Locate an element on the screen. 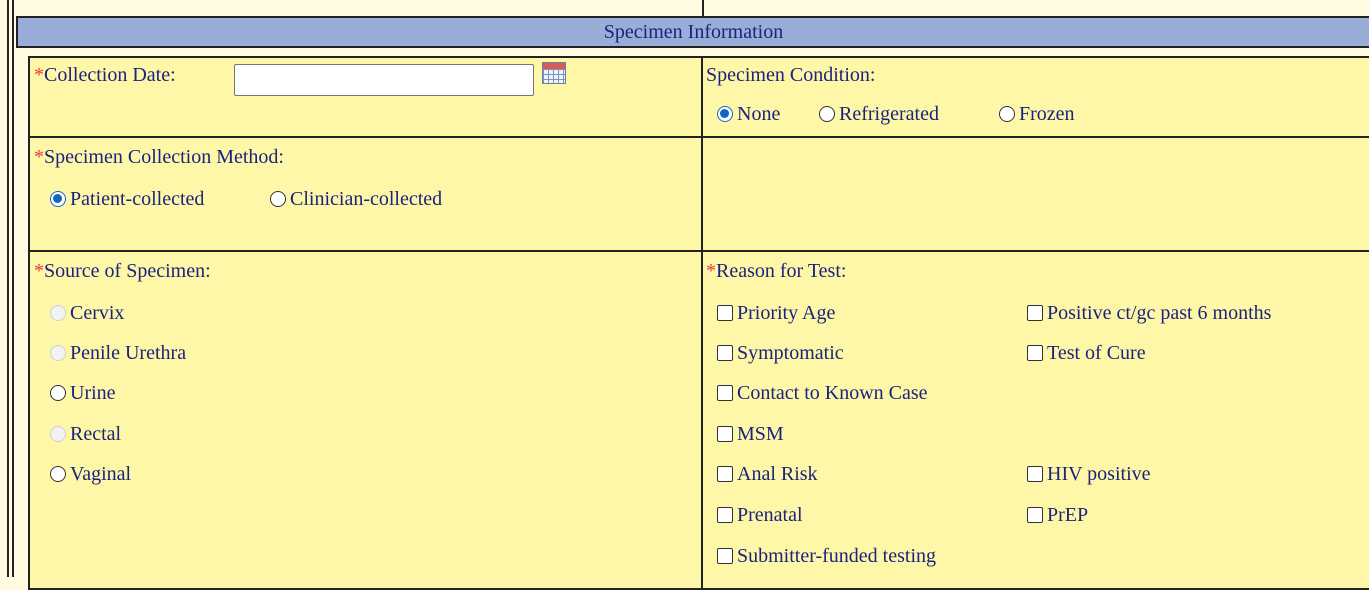 The image size is (1369, 590). source-label: Source of Specimen: is located at coordinates (127, 271).